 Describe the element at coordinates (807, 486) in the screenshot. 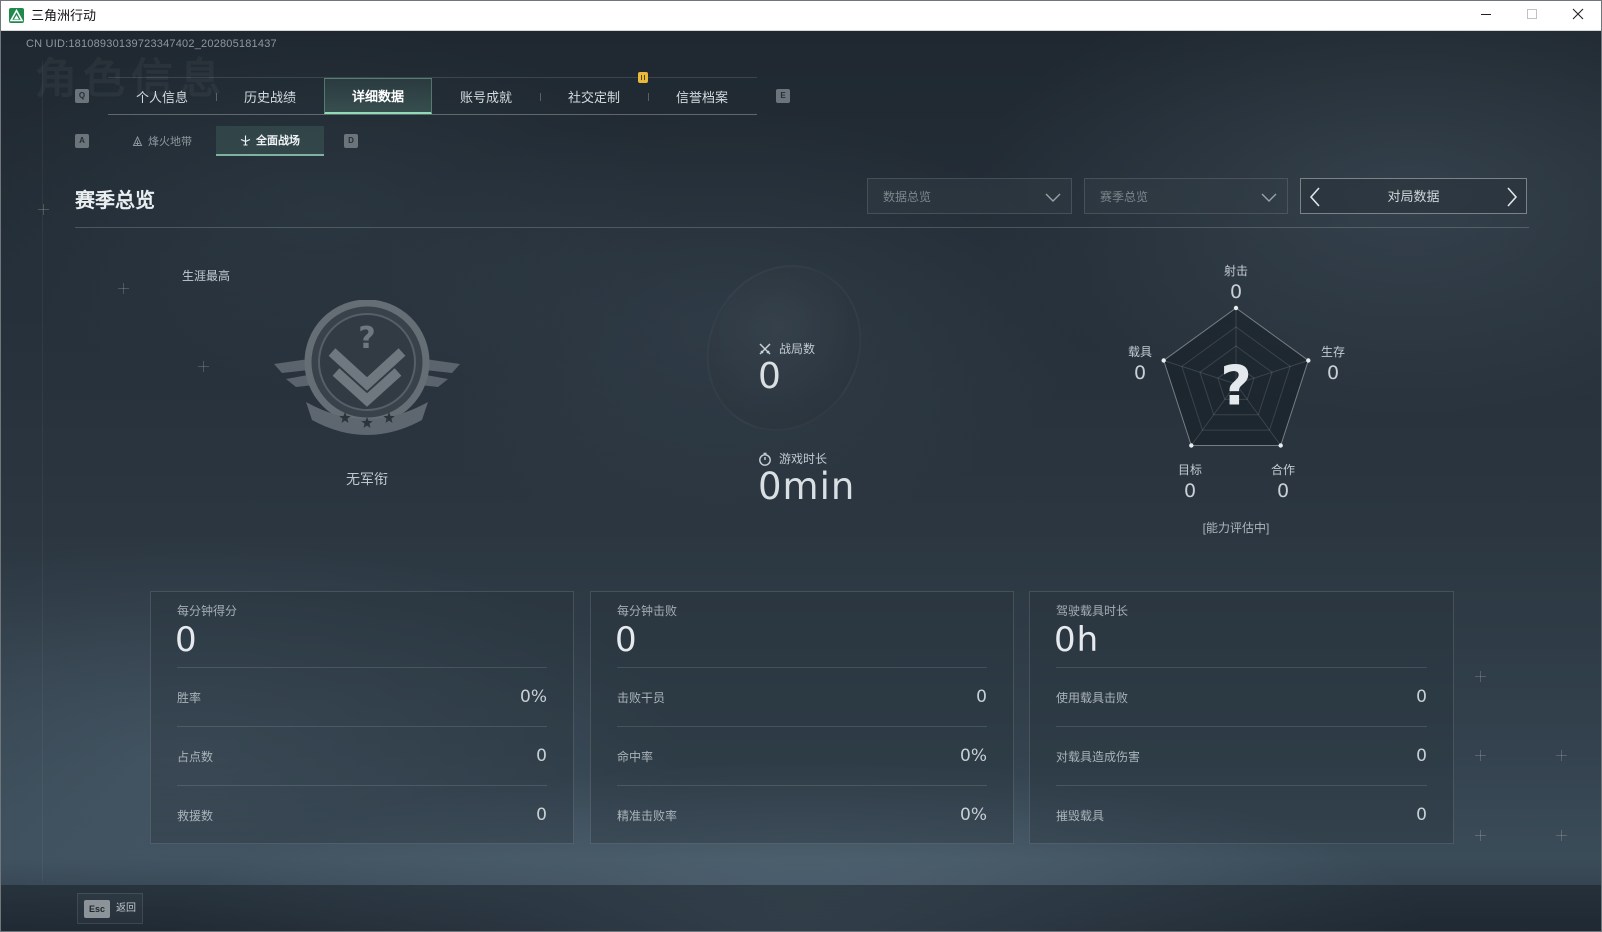

I see `playtime-value: 0min` at that location.